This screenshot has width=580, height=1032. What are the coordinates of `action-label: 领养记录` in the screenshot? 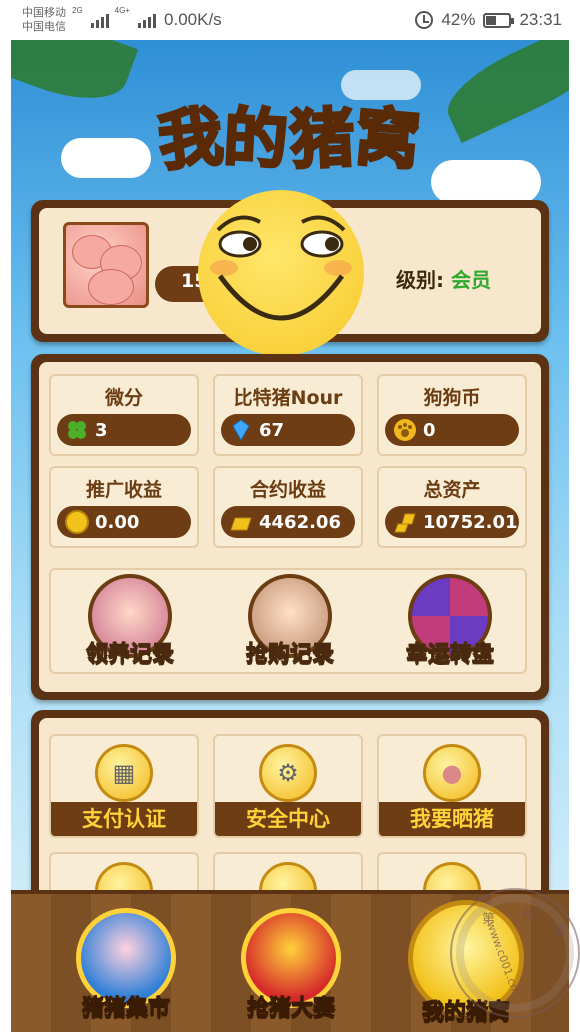 It's located at (129, 655).